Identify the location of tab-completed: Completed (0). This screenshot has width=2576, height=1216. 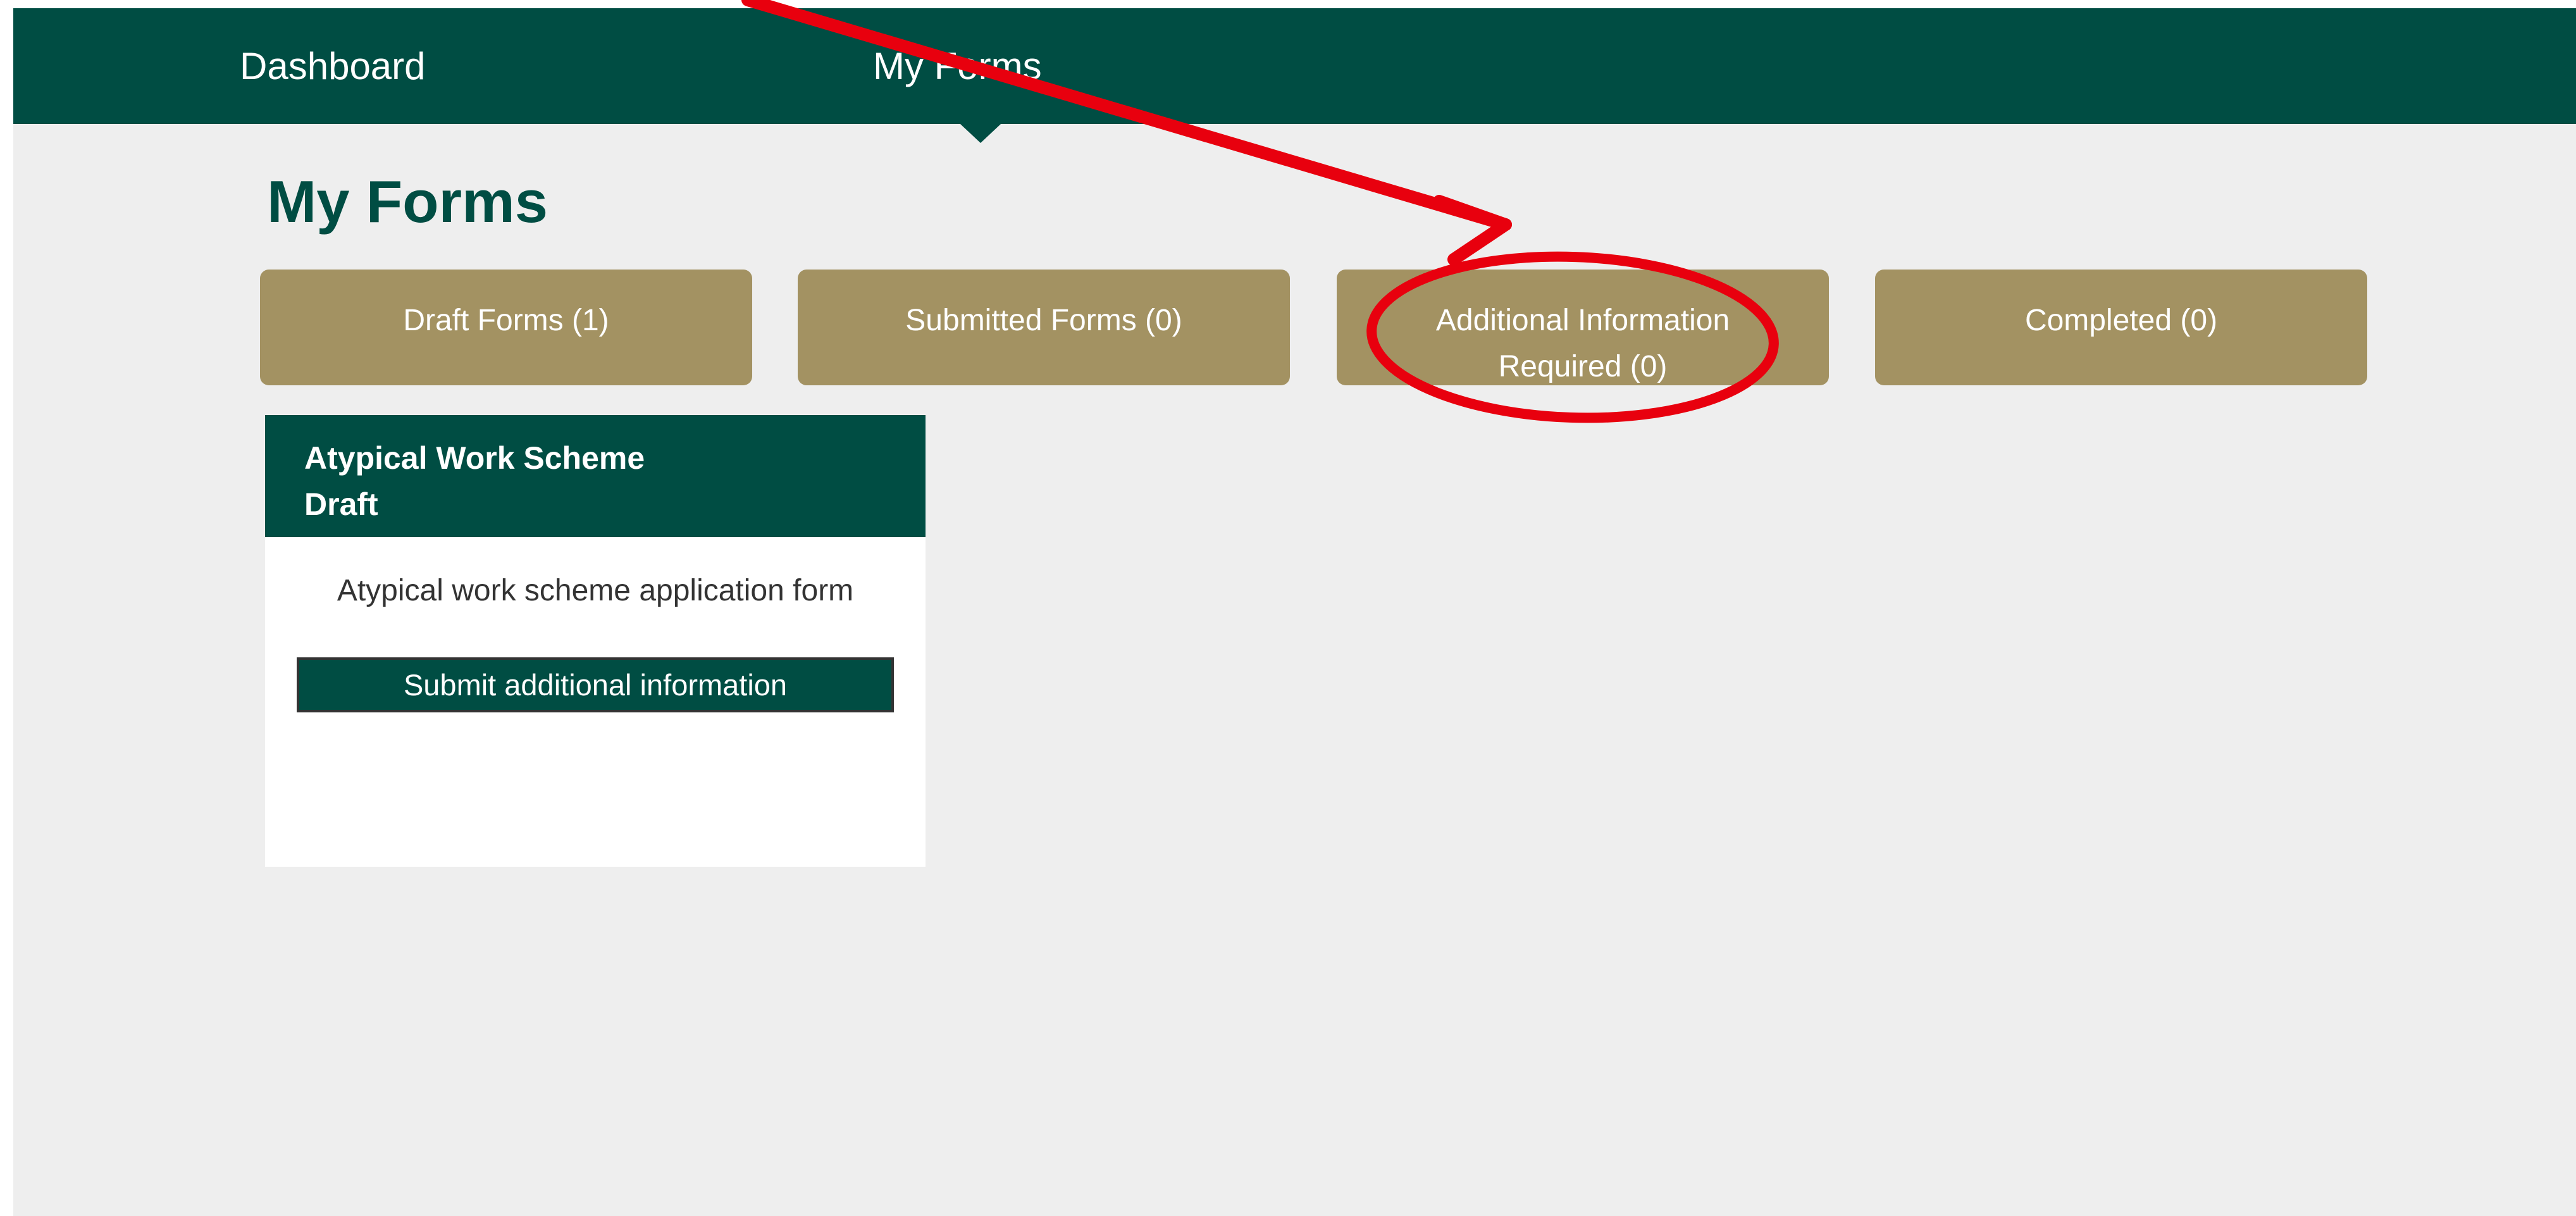
(2121, 328).